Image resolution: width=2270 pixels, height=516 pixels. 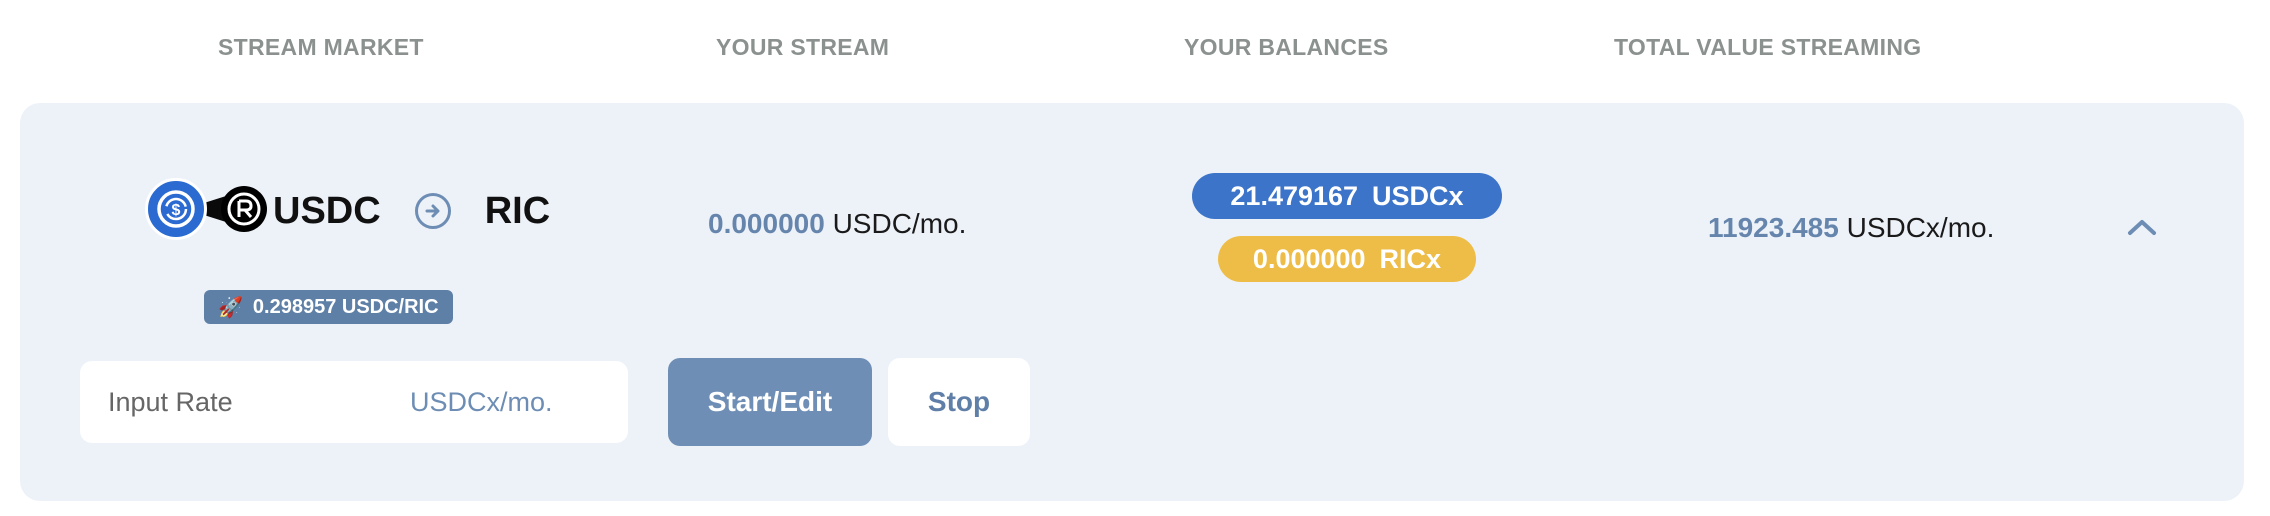 I want to click on stream-market: $ USDC RIC, so click(x=347, y=211).